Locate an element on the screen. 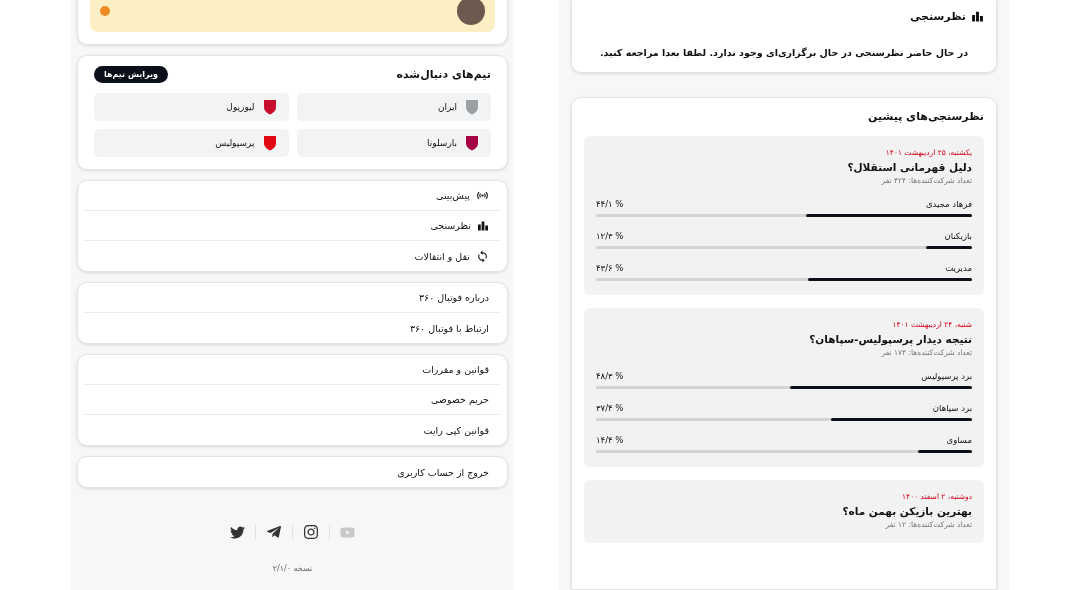  broadcast-icon is located at coordinates (482, 195).